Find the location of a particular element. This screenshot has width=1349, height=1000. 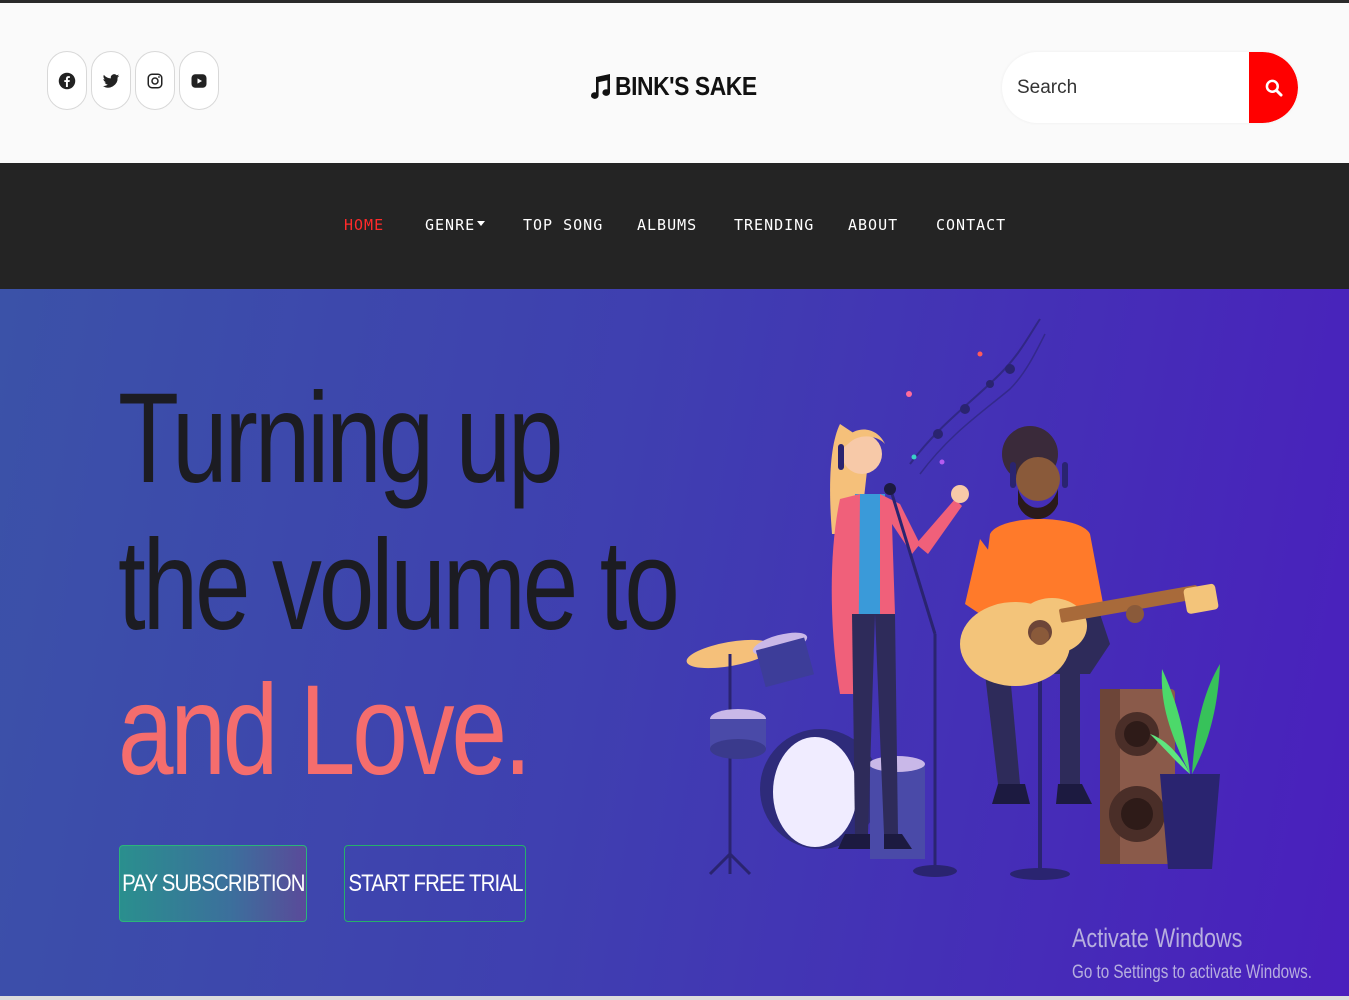

twitter-icon is located at coordinates (111, 80).